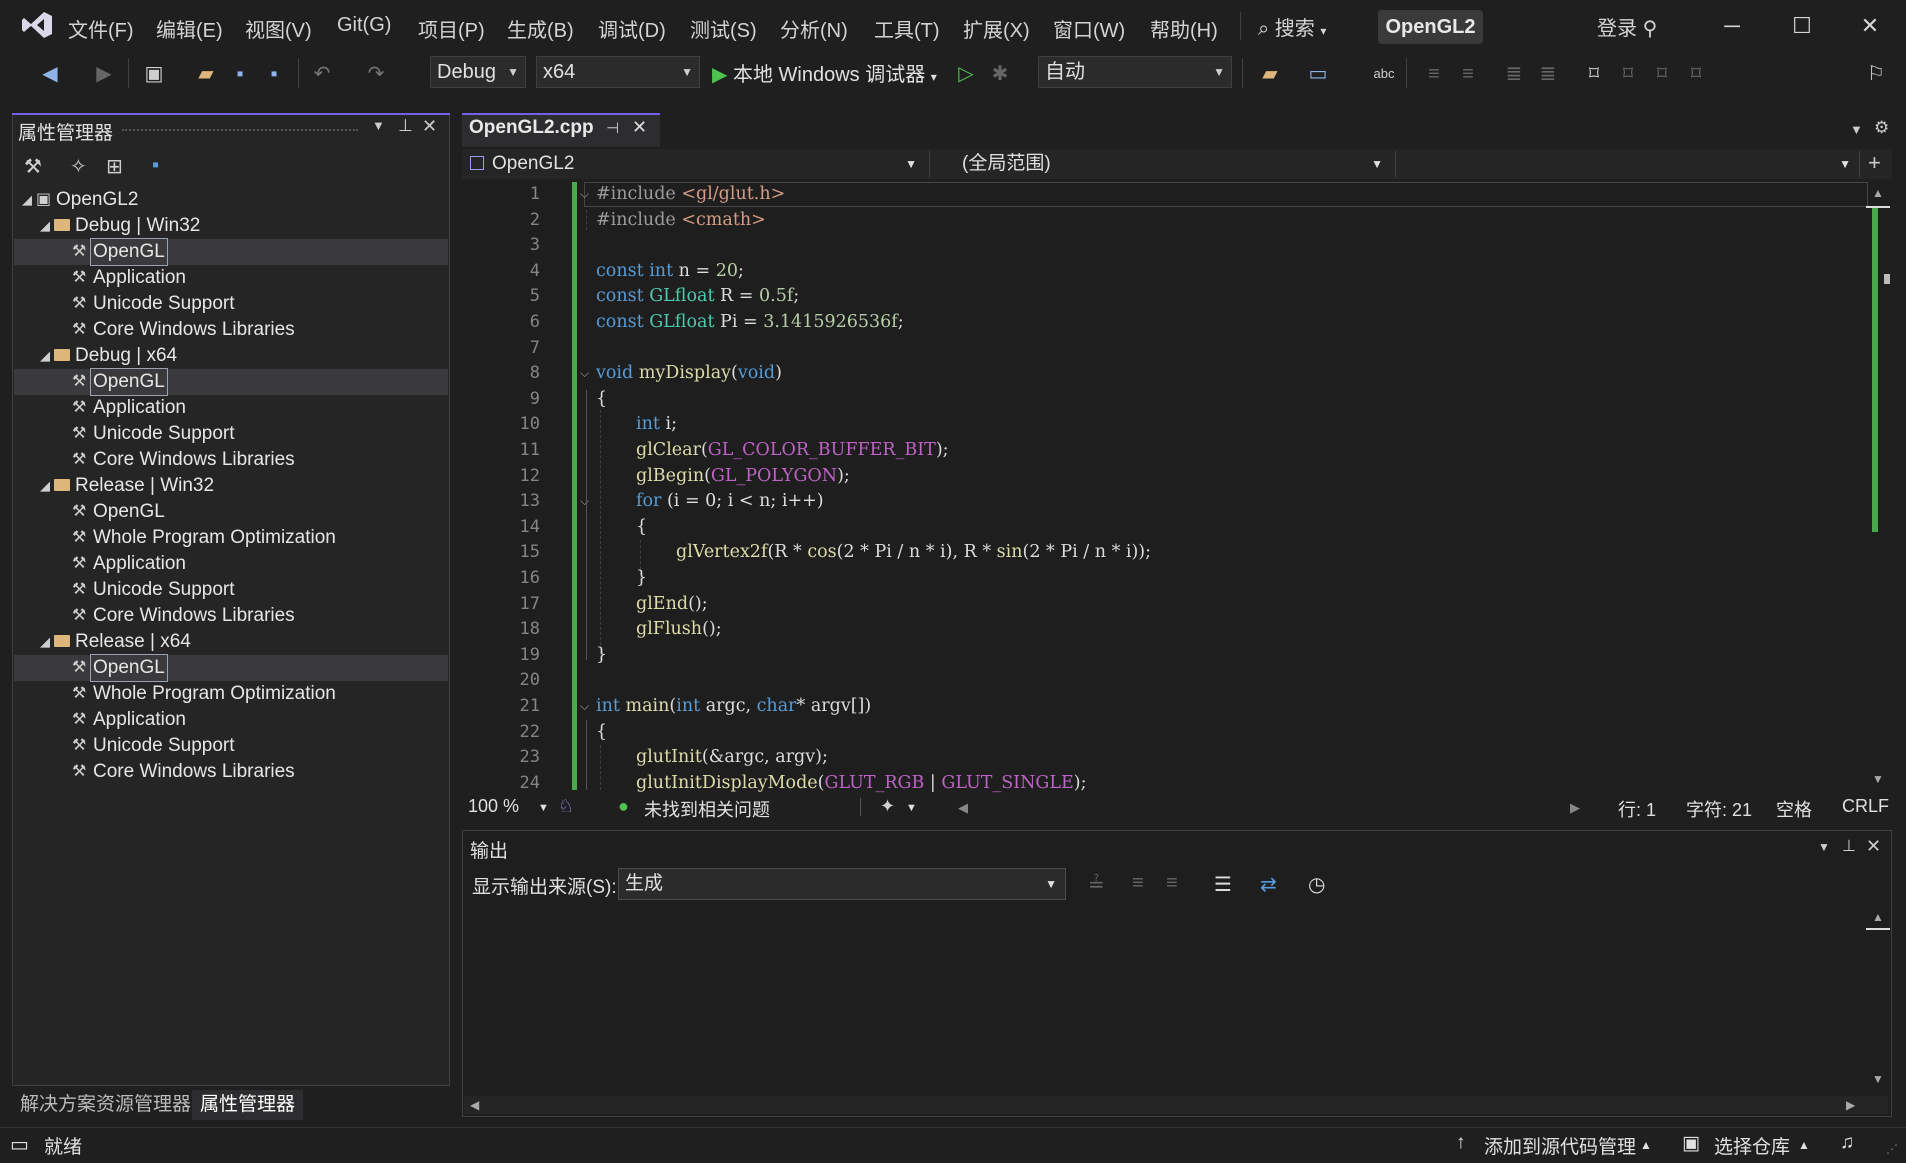  What do you see at coordinates (1719, 809) in the screenshot?
I see `cursor-char: 字符: 21` at bounding box center [1719, 809].